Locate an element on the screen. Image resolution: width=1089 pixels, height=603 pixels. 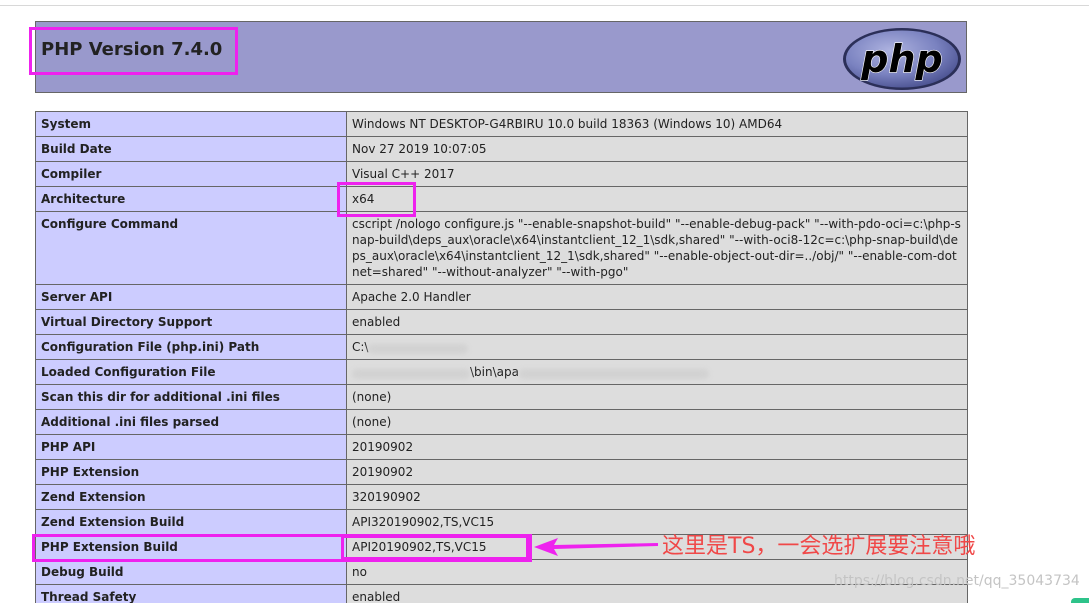
row-key: Loaded Configuration File is located at coordinates (191, 372).